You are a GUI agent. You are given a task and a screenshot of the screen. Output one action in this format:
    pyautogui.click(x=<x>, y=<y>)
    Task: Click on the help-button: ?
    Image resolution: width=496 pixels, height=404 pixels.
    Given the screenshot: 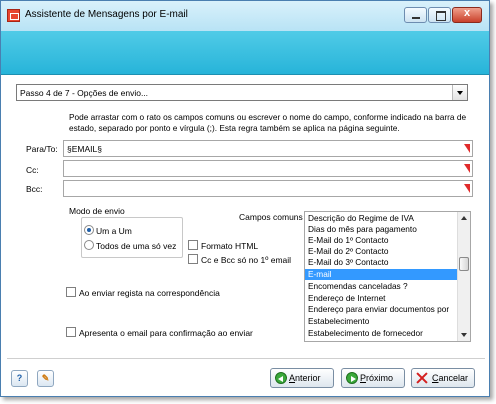 What is the action you would take?
    pyautogui.click(x=19, y=378)
    